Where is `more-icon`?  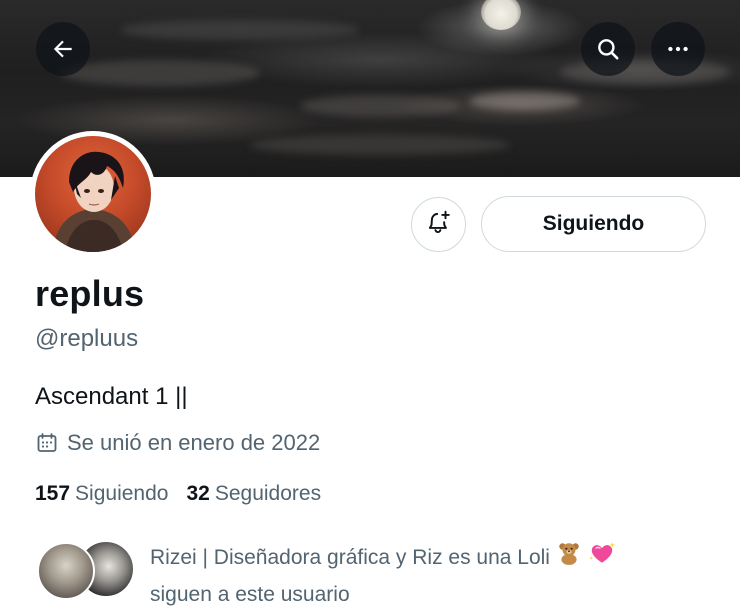 more-icon is located at coordinates (678, 49).